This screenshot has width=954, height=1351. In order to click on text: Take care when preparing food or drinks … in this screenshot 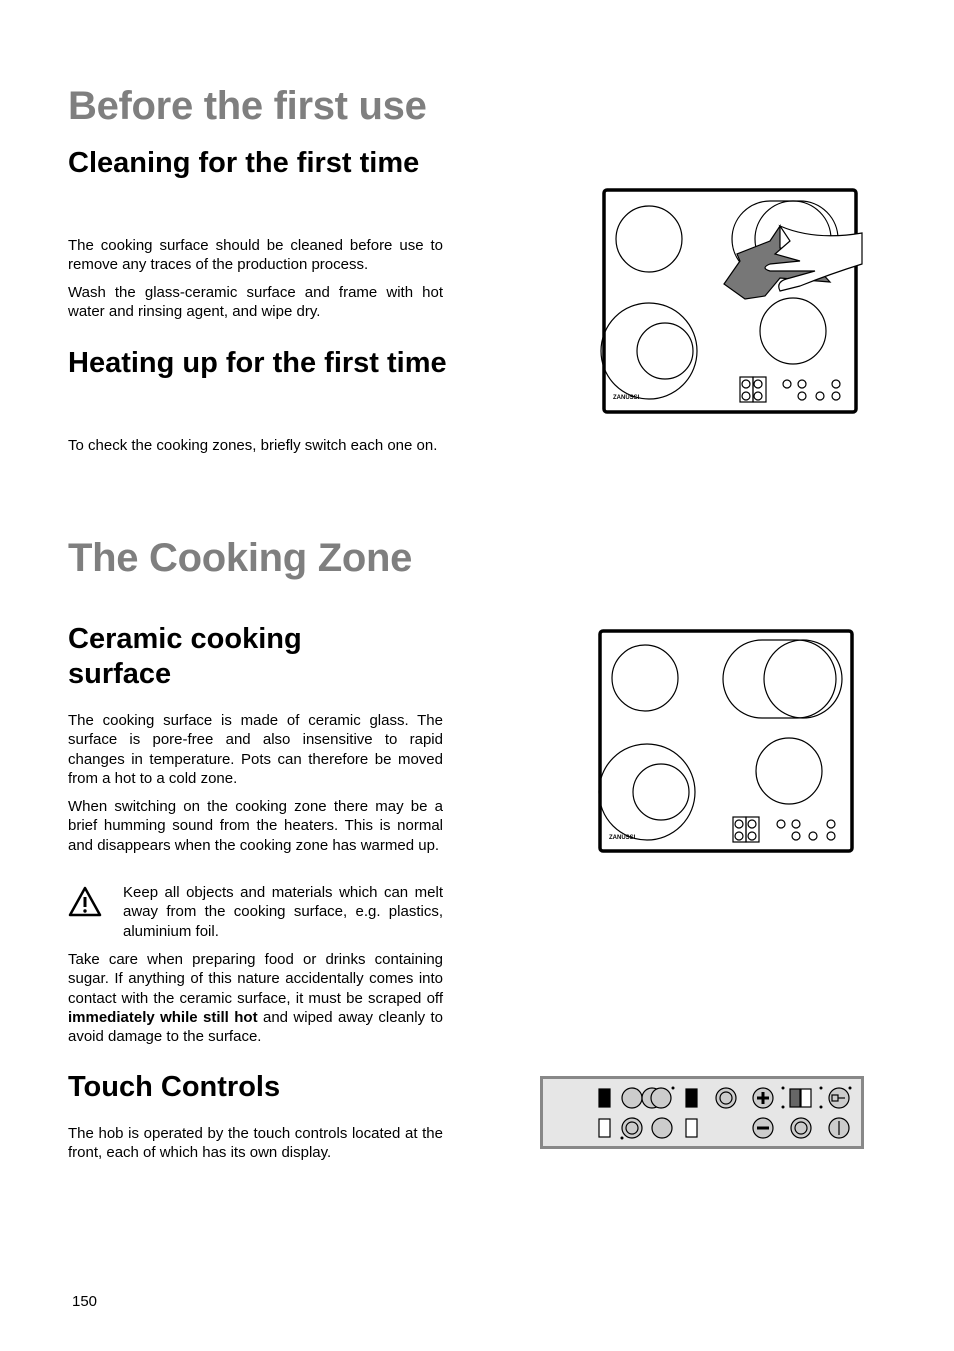, I will do `click(255, 979)`.